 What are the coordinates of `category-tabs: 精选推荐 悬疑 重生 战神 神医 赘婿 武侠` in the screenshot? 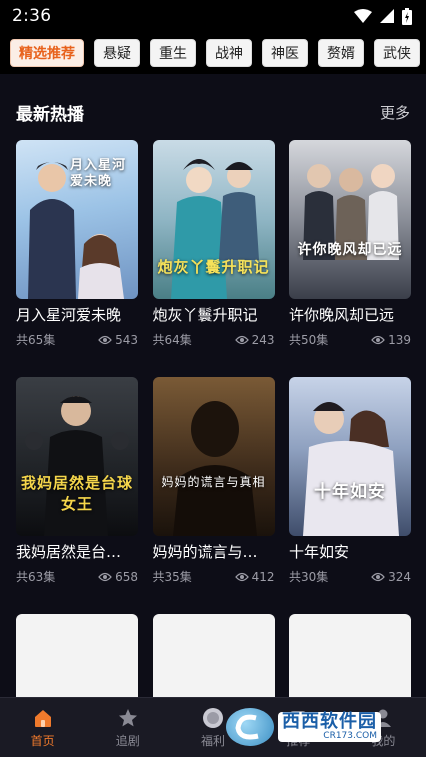 It's located at (213, 53).